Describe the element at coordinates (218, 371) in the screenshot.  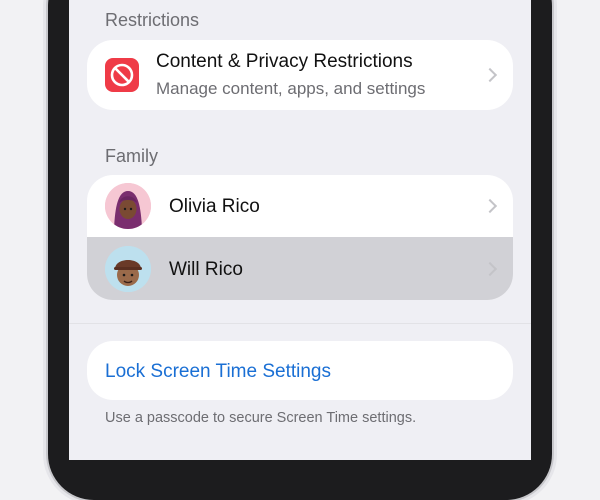
I see `lock-screen-time-settings-label: Lock Screen Time Settings` at that location.